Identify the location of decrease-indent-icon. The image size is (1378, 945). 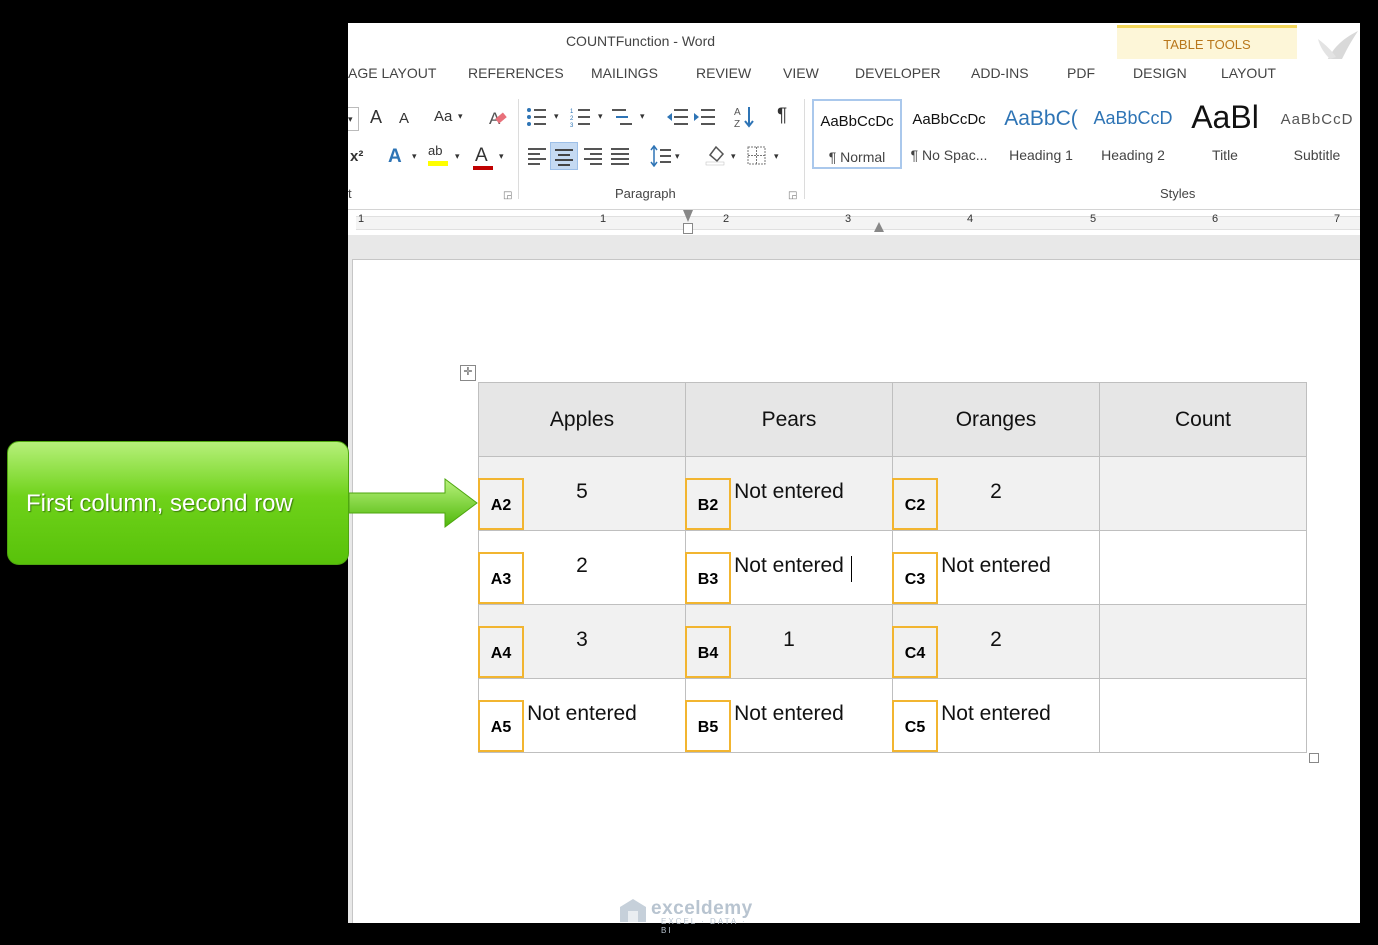
(678, 117).